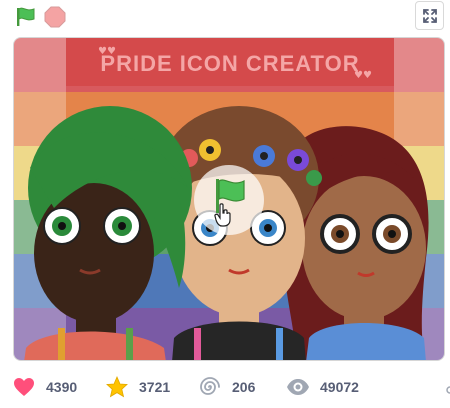  Describe the element at coordinates (155, 387) in the screenshot. I see `favorite-count: 3721` at that location.